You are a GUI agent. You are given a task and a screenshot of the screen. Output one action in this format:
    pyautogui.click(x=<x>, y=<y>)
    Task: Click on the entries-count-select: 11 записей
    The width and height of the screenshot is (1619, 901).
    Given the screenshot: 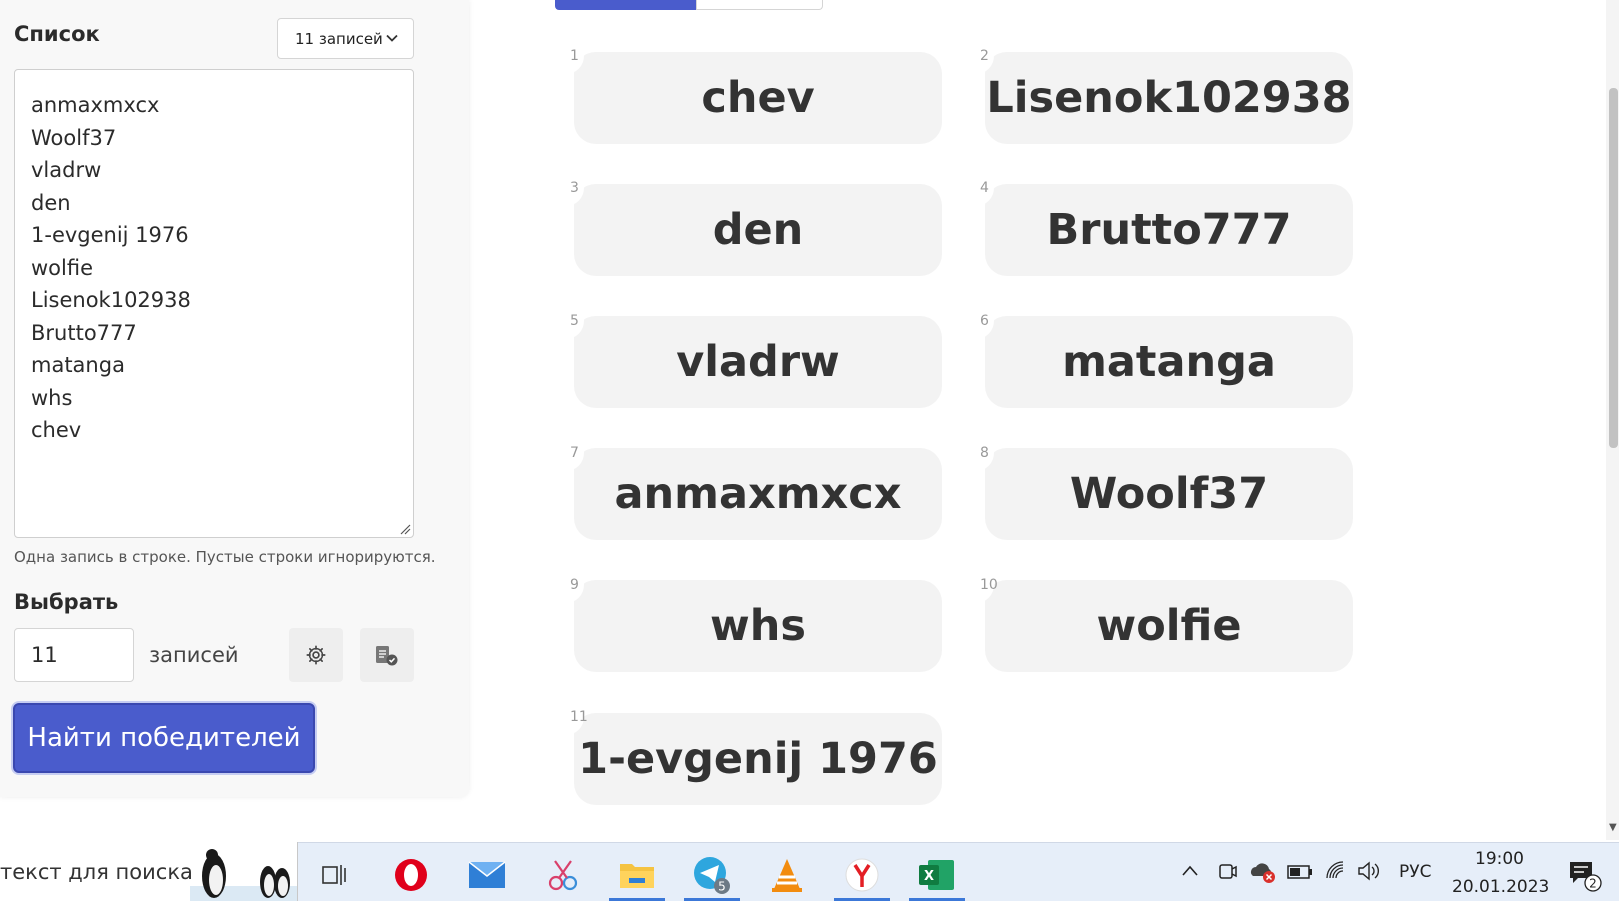 What is the action you would take?
    pyautogui.click(x=345, y=38)
    